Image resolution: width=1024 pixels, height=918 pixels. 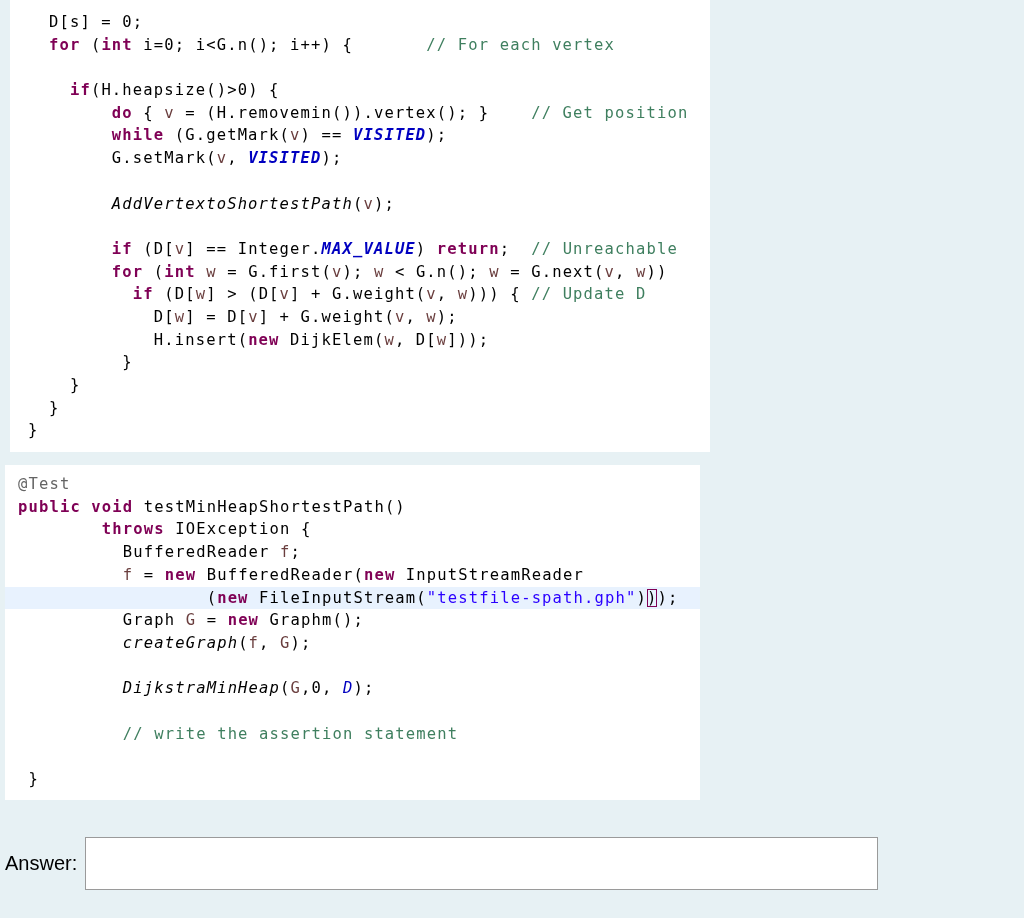 I want to click on code-line: for (int w = G.first(v); w < G.n(); w = G.next(v, w)), so click(x=389, y=272).